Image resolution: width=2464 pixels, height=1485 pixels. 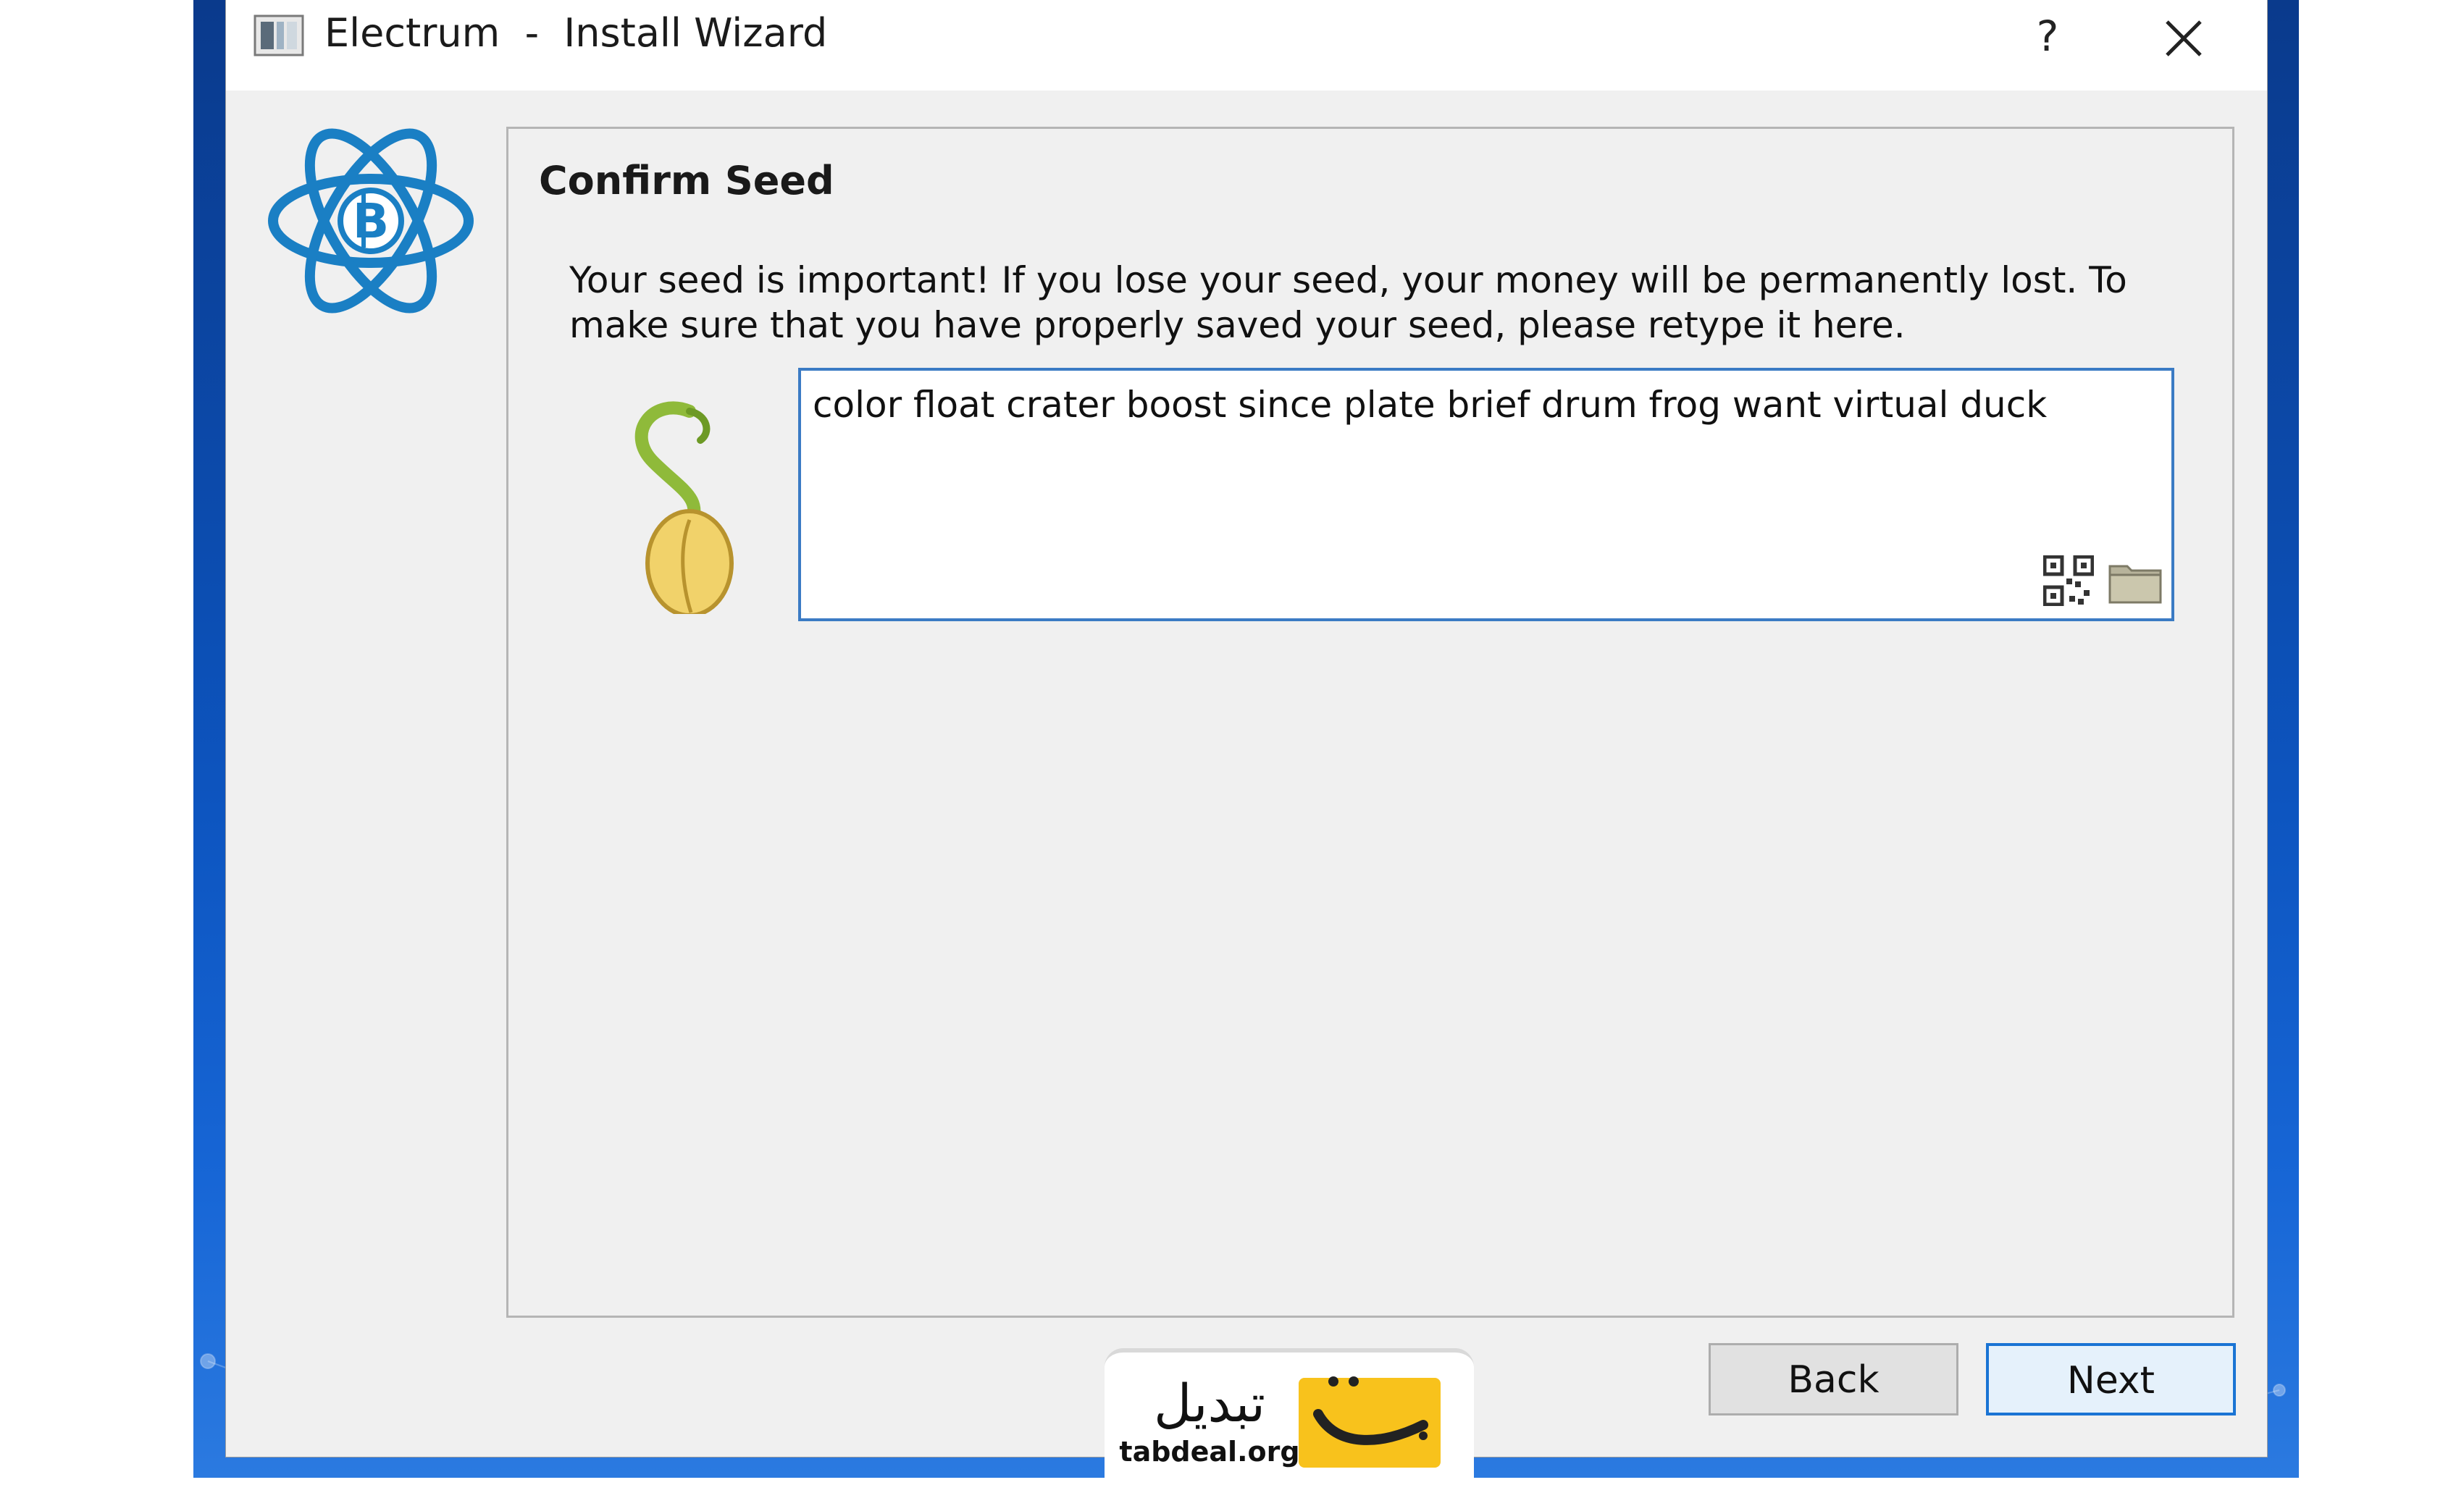 What do you see at coordinates (1246, 45) in the screenshot?
I see `title-bar: Electrum - Install Wizard ?` at bounding box center [1246, 45].